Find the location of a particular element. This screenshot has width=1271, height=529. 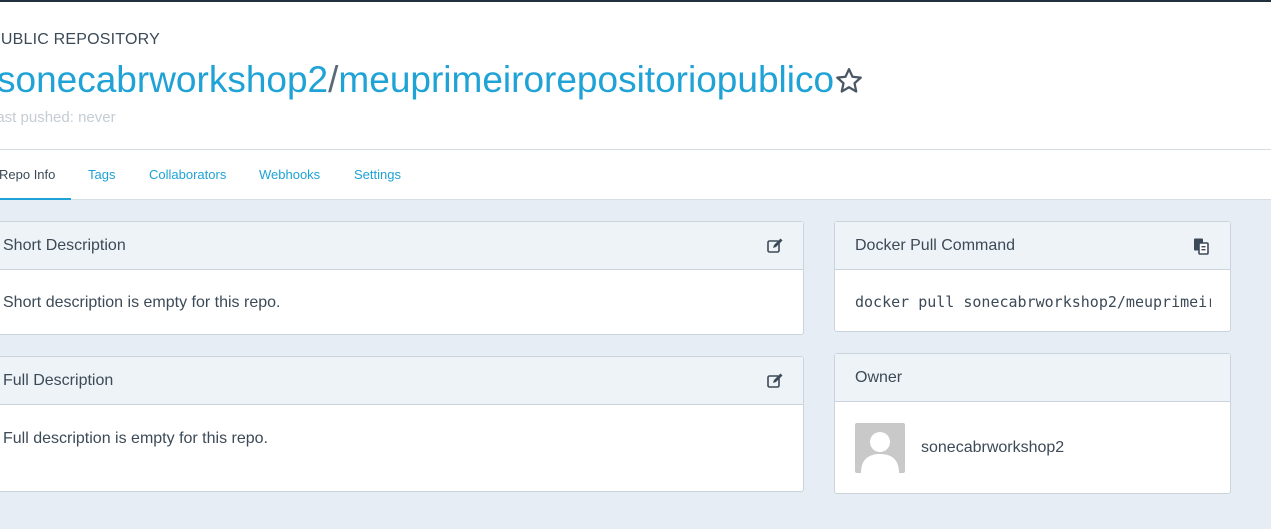

tab-tags: Tags is located at coordinates (101, 174).